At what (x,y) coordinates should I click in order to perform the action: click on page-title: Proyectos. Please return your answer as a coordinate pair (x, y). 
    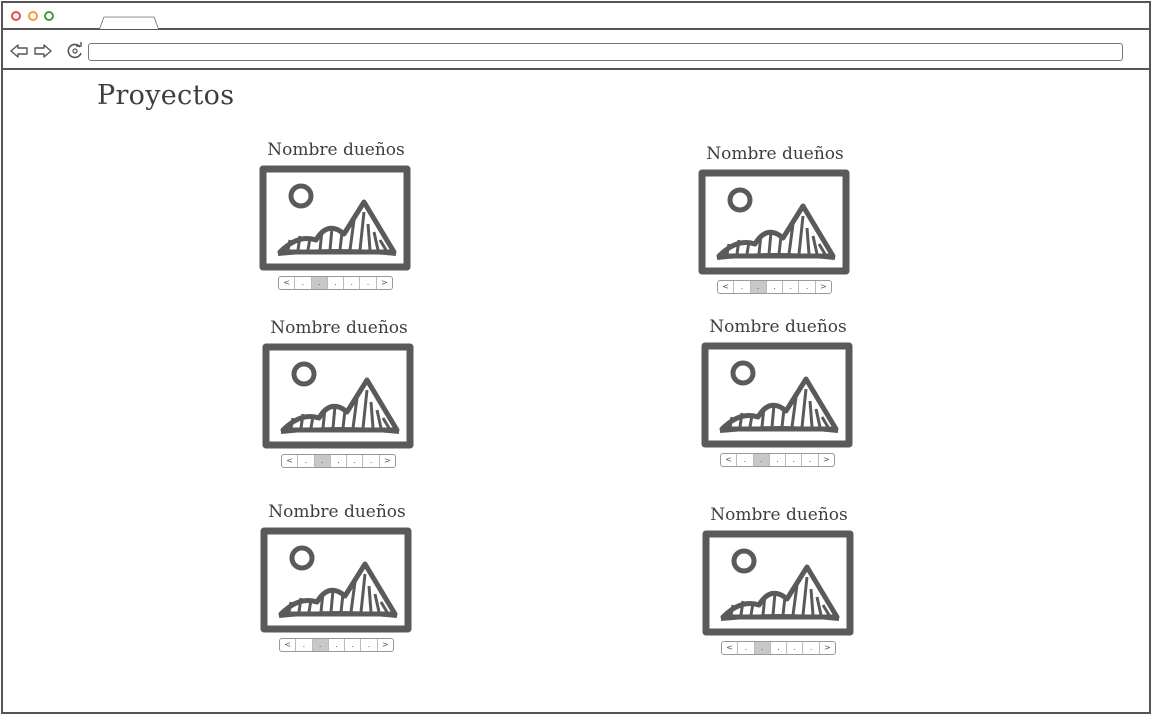
    Looking at the image, I should click on (166, 95).